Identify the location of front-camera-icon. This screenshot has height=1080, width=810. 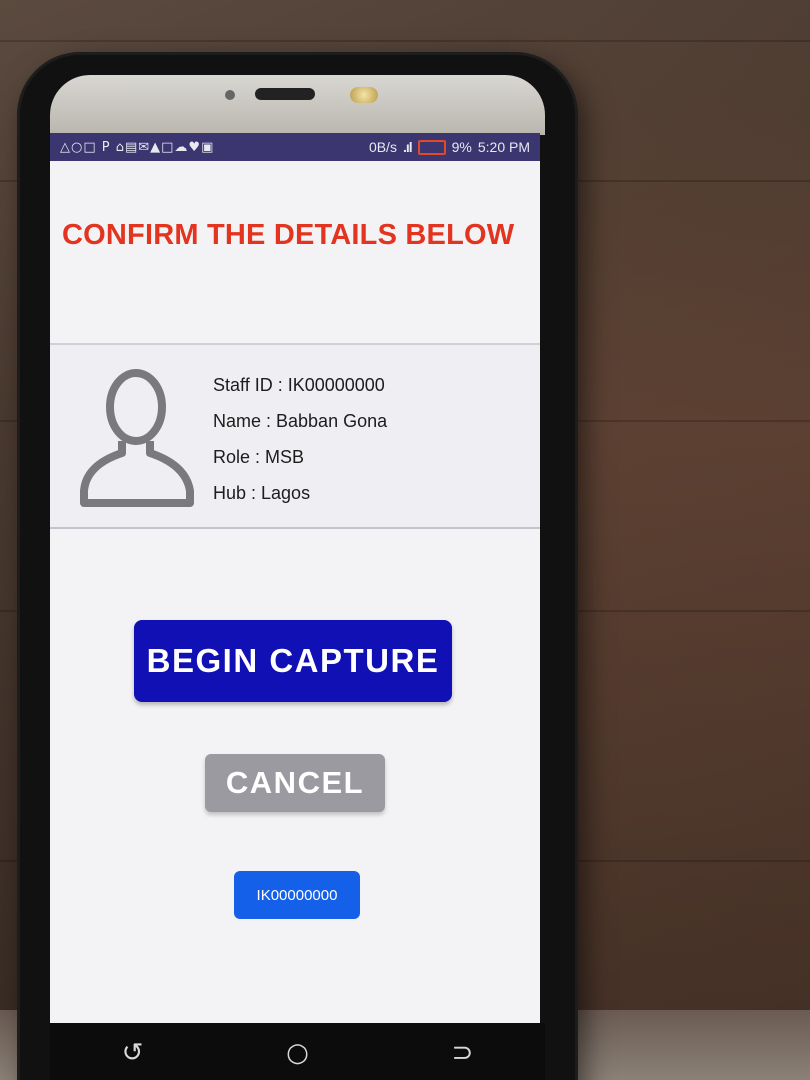
(230, 95).